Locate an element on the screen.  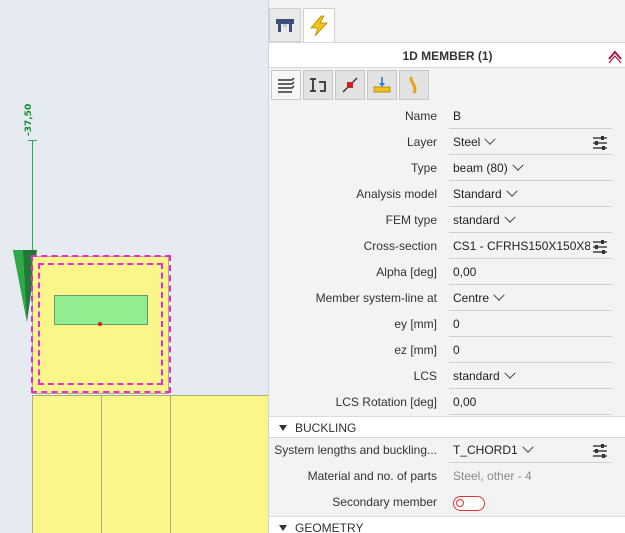
collapse-chevron-icon is located at coordinates (615, 55).